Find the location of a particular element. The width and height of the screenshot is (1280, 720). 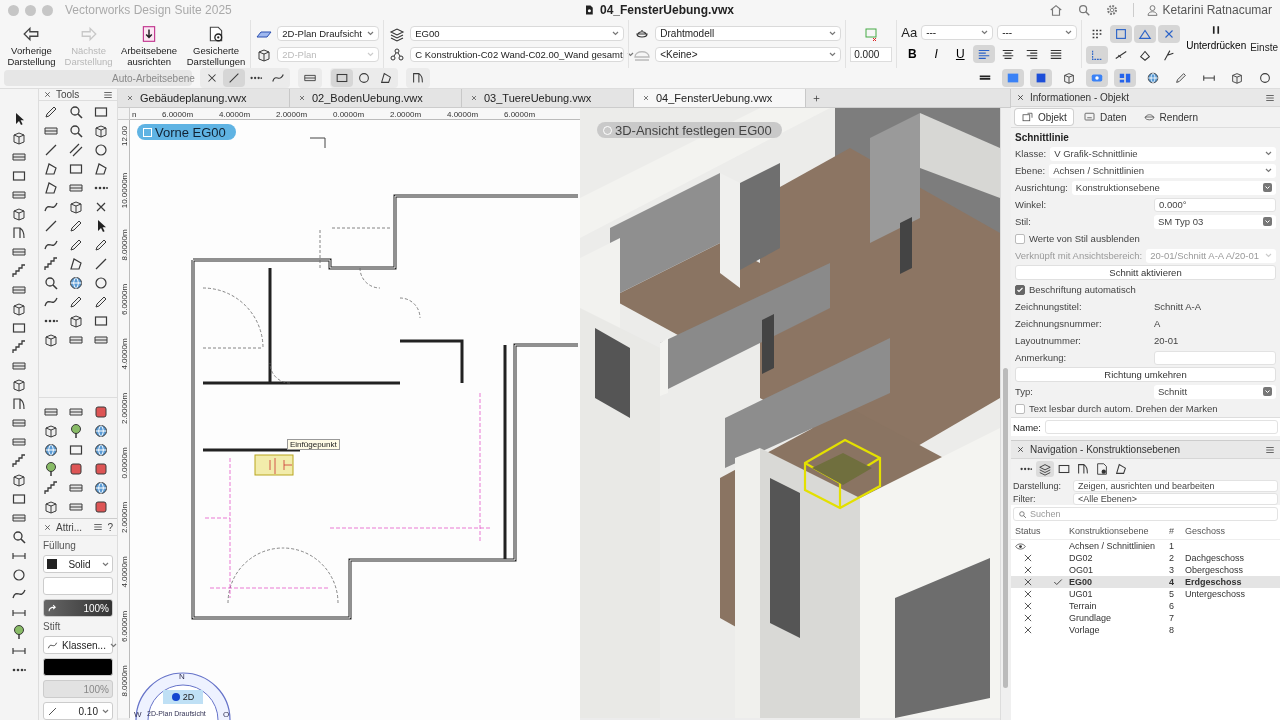

layer-row: Terrain 6 is located at coordinates (1145, 606).